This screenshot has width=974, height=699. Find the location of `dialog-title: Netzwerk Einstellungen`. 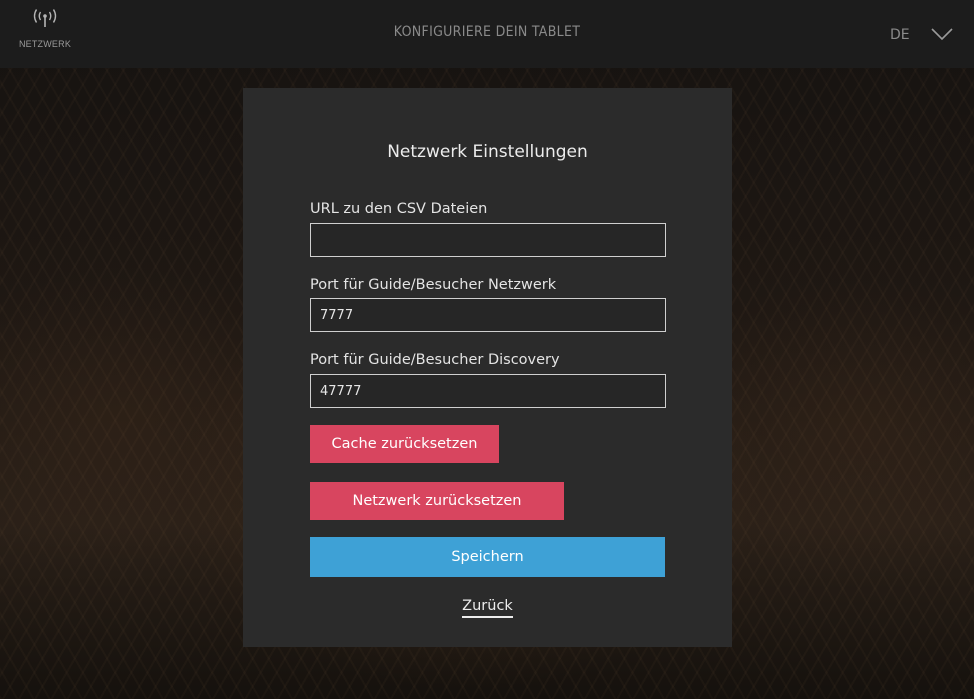

dialog-title: Netzwerk Einstellungen is located at coordinates (487, 152).